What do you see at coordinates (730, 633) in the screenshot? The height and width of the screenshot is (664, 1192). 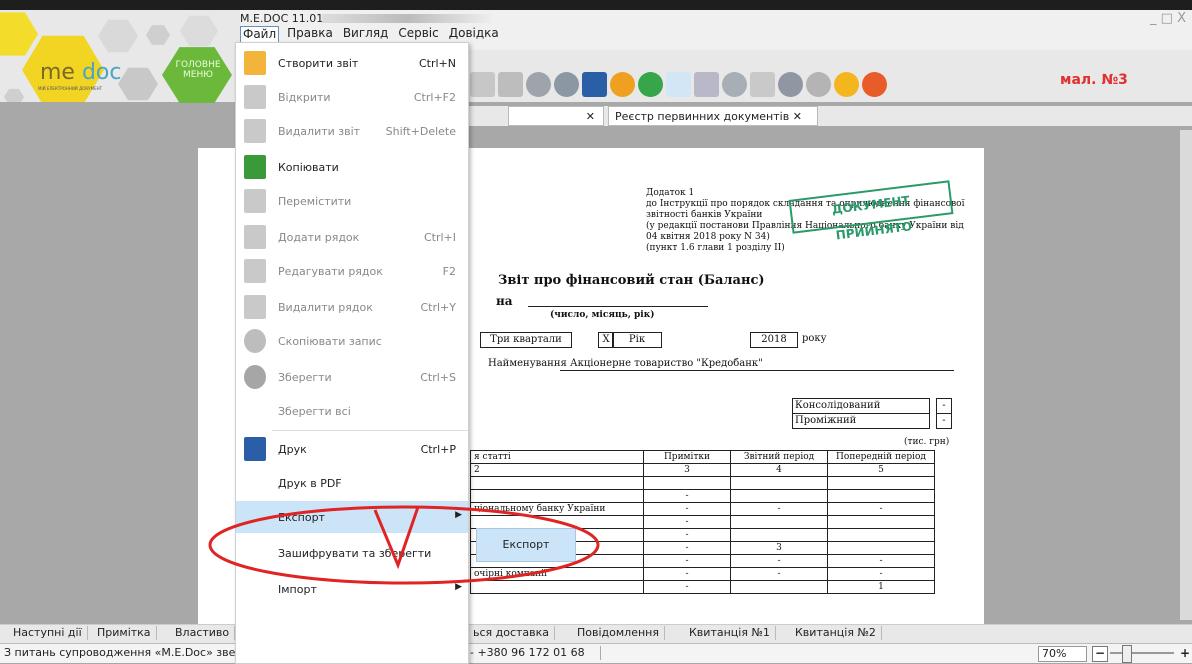 I see `tab-receipt-1: Квитанція №1` at bounding box center [730, 633].